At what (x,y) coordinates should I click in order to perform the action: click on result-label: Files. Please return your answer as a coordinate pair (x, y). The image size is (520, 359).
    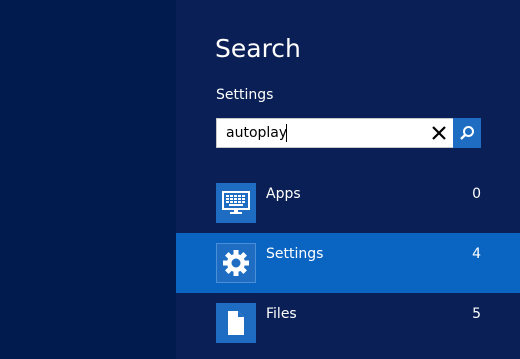
    Looking at the image, I should click on (281, 314).